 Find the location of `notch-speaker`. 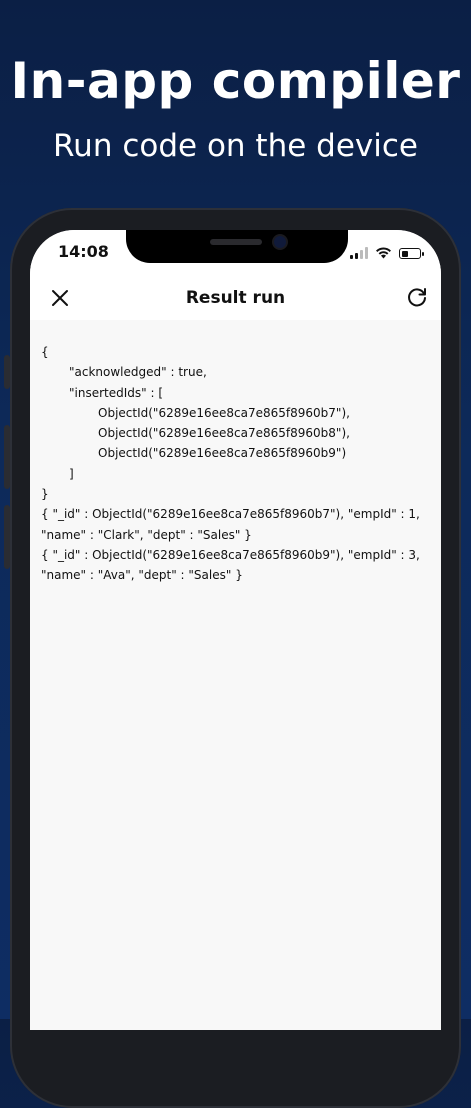

notch-speaker is located at coordinates (236, 242).